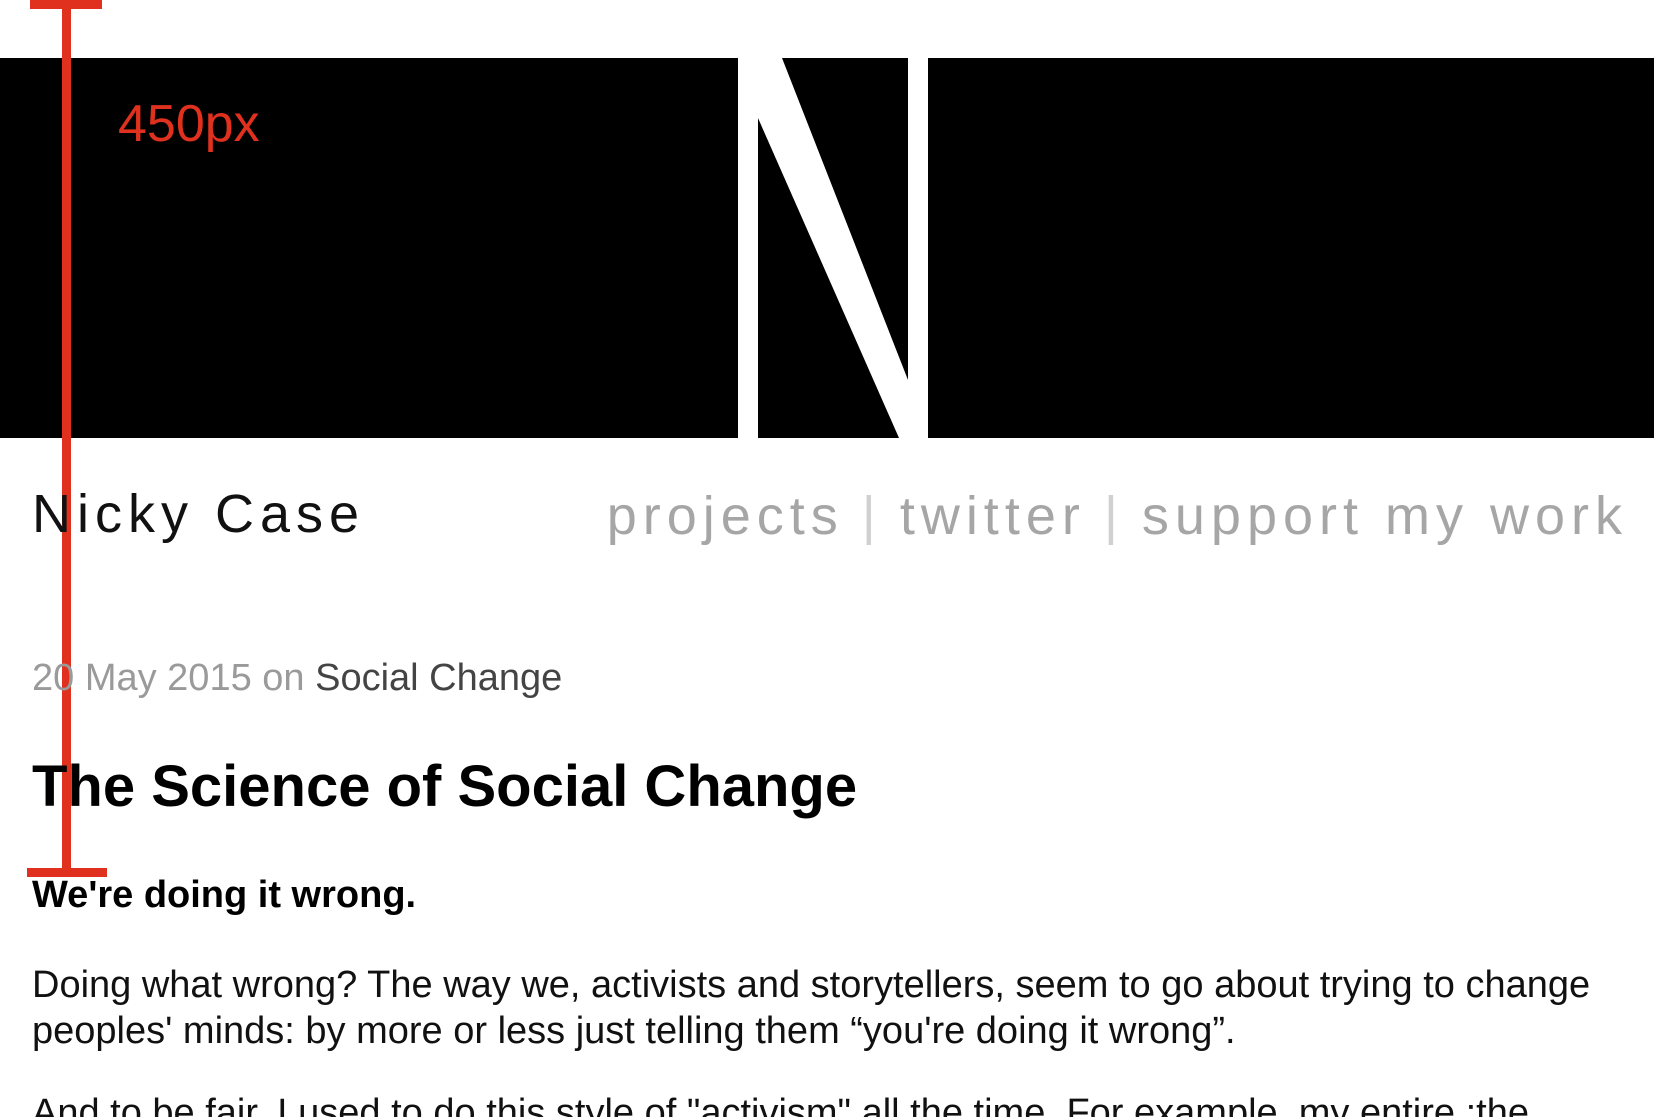  Describe the element at coordinates (438, 678) in the screenshot. I see `post-category-link: Social Change` at that location.